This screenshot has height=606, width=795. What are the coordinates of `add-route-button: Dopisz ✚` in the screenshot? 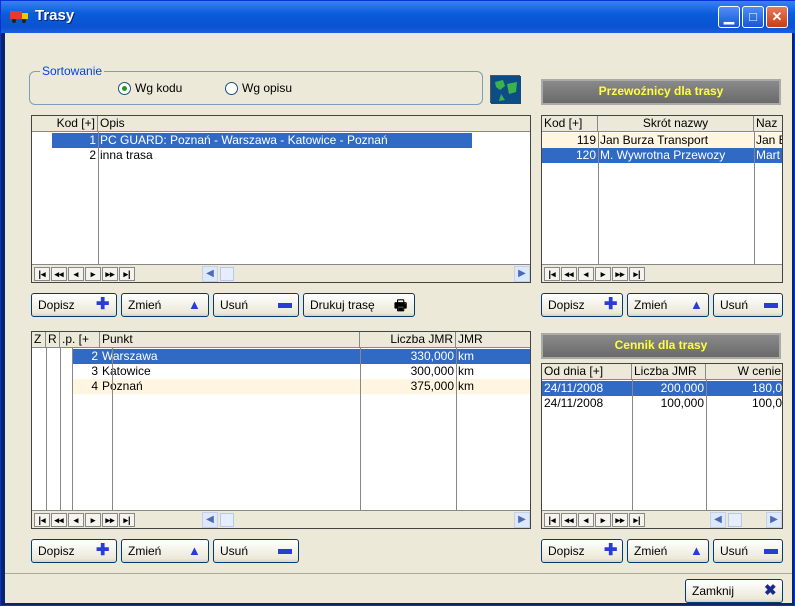 It's located at (74, 305).